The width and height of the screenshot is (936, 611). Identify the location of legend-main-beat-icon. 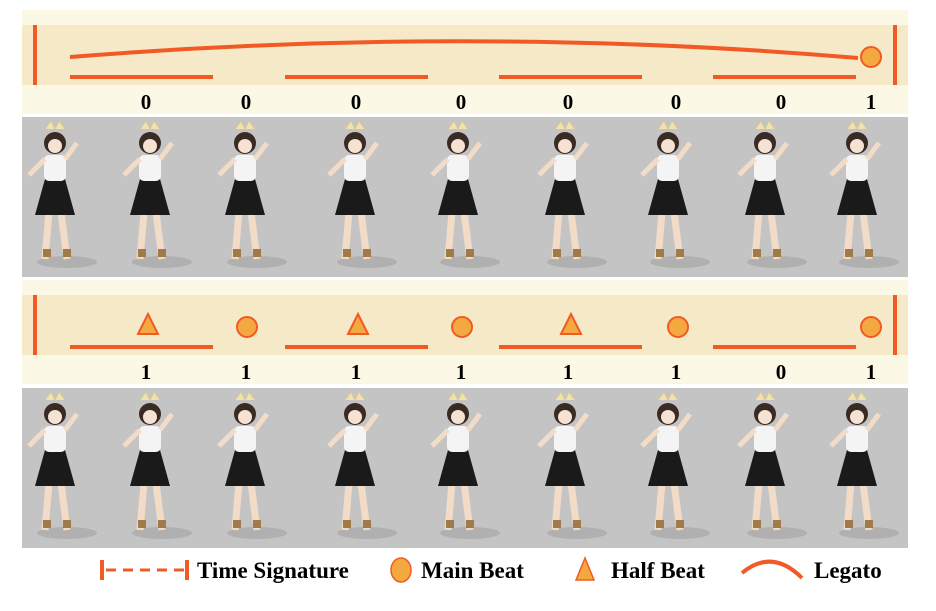
(401, 570).